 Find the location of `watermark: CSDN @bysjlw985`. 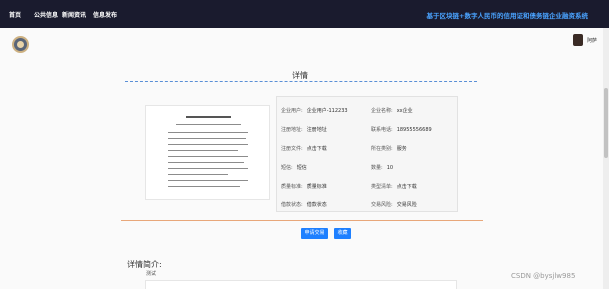

watermark: CSDN @bysjlw985 is located at coordinates (543, 276).